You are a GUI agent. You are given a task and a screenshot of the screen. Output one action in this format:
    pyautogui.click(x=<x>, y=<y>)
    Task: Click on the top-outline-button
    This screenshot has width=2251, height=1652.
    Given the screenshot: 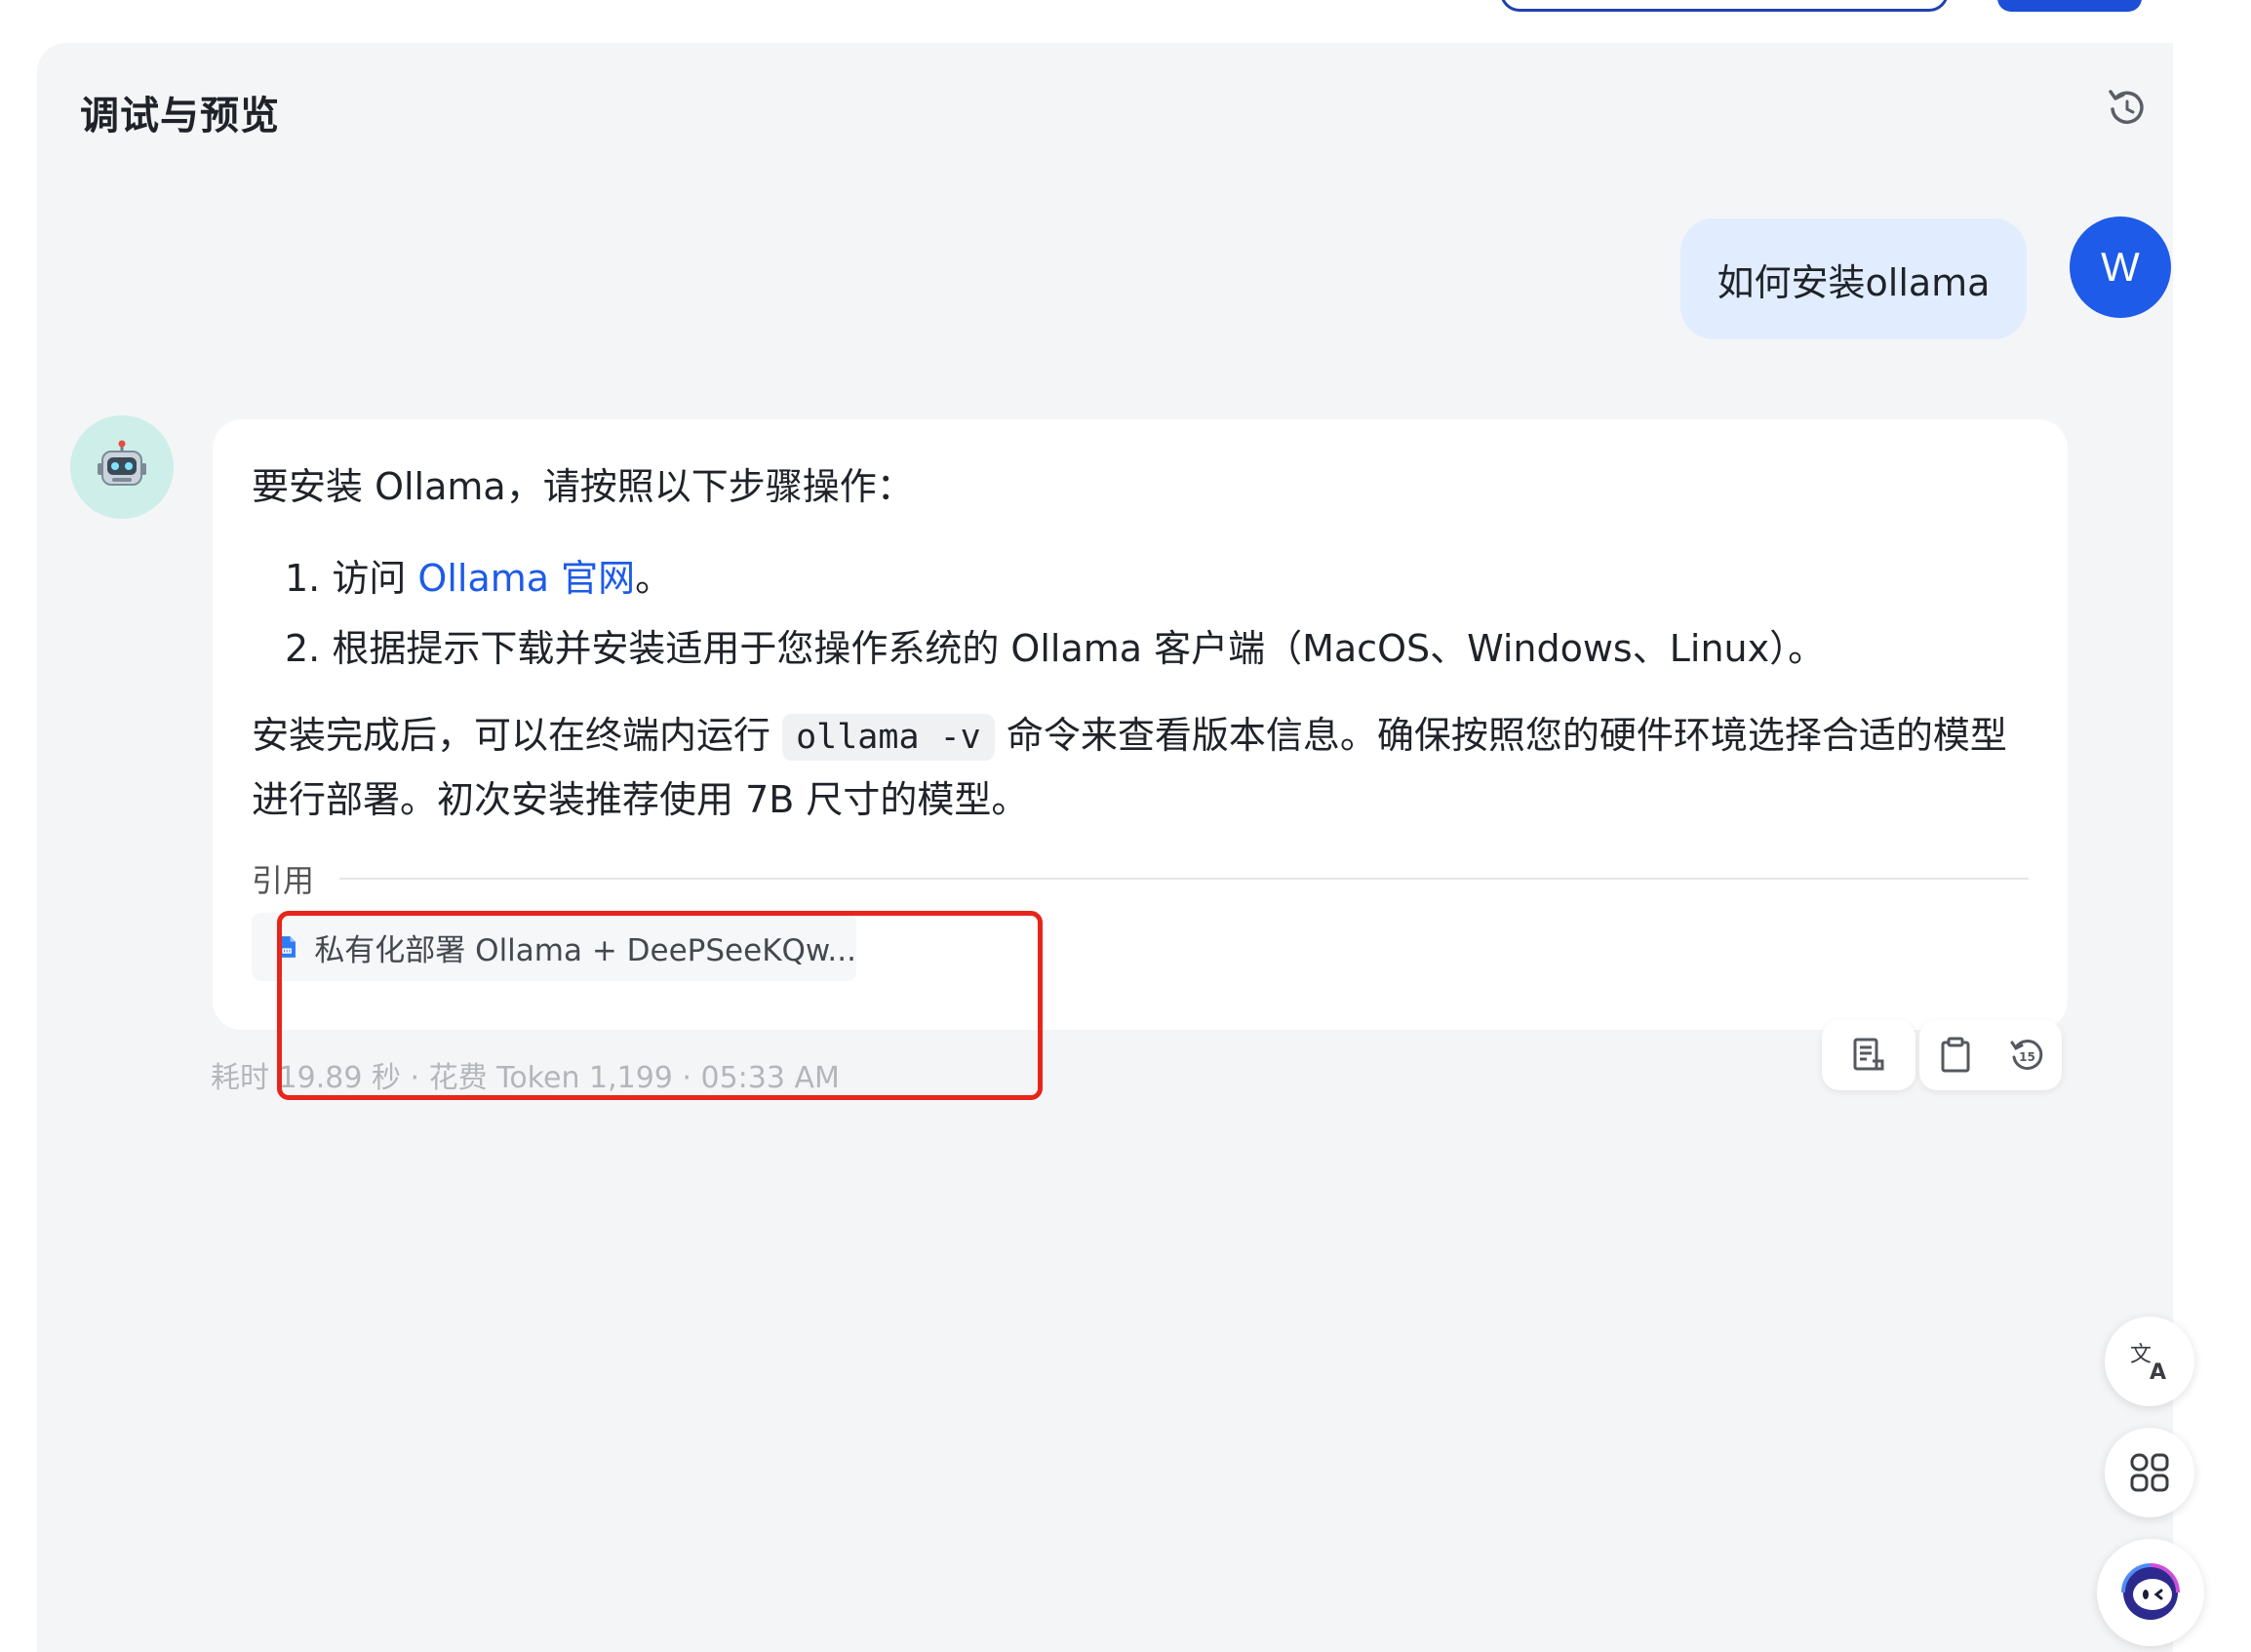 What is the action you would take?
    pyautogui.click(x=1724, y=6)
    